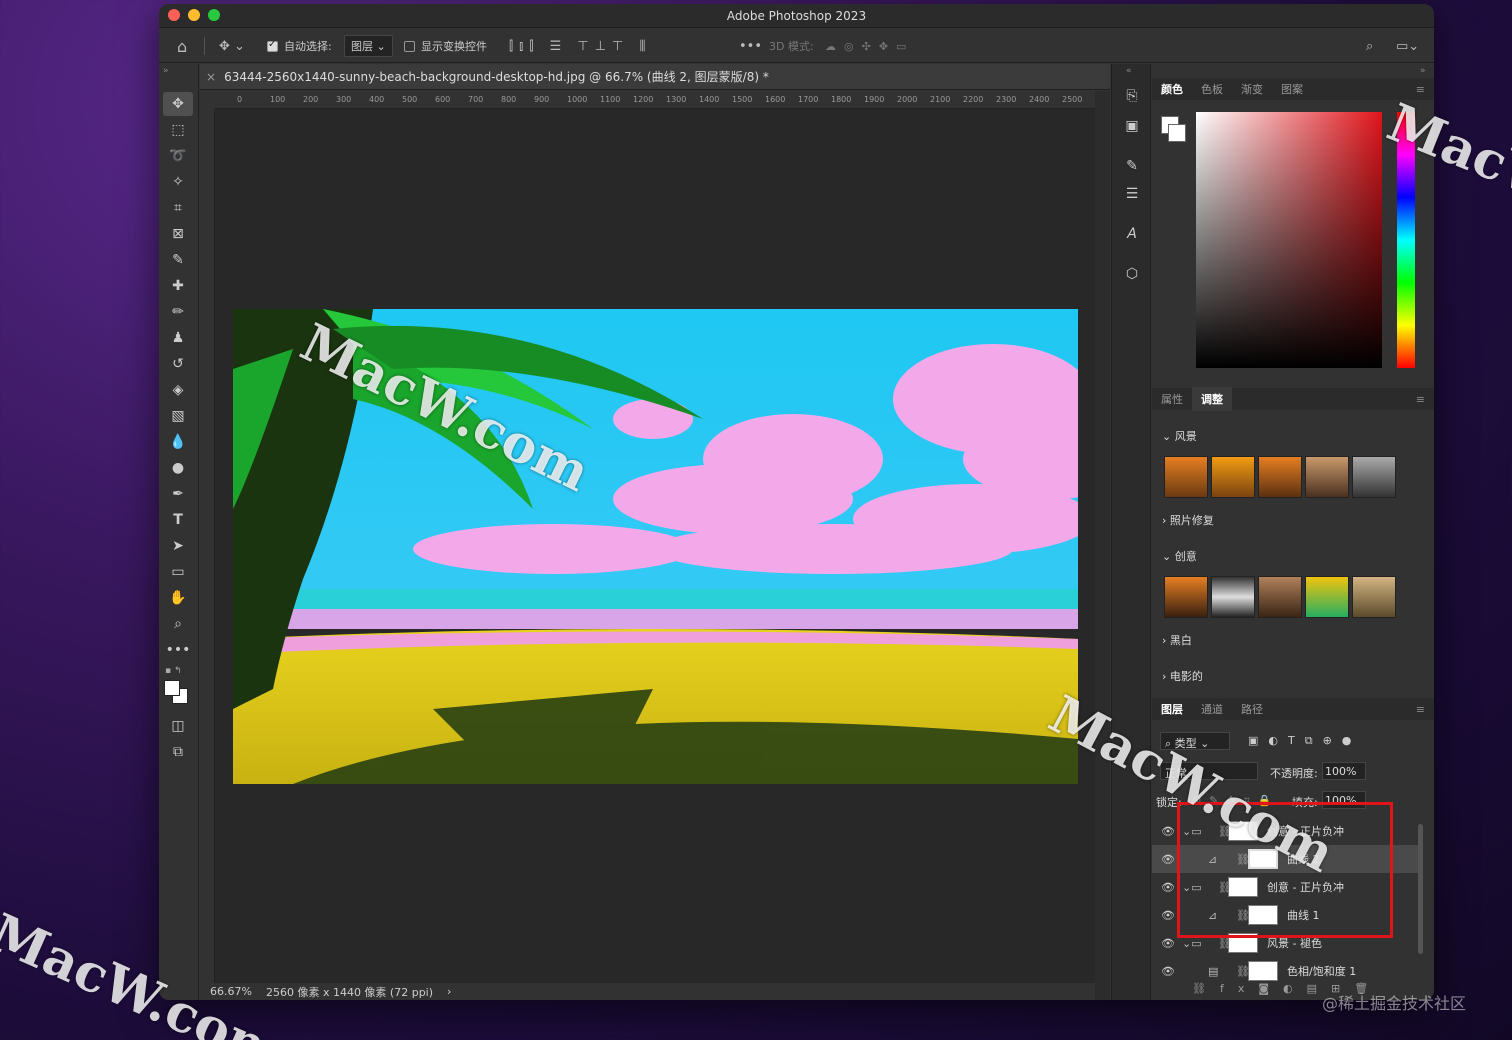  I want to click on section-creative: ⌄ 创意, so click(1179, 556).